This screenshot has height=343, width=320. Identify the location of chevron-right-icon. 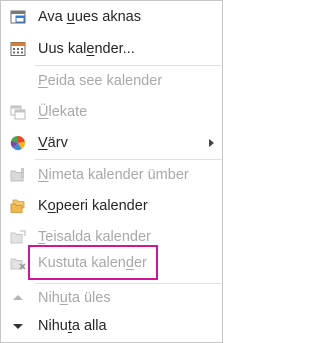
(211, 143).